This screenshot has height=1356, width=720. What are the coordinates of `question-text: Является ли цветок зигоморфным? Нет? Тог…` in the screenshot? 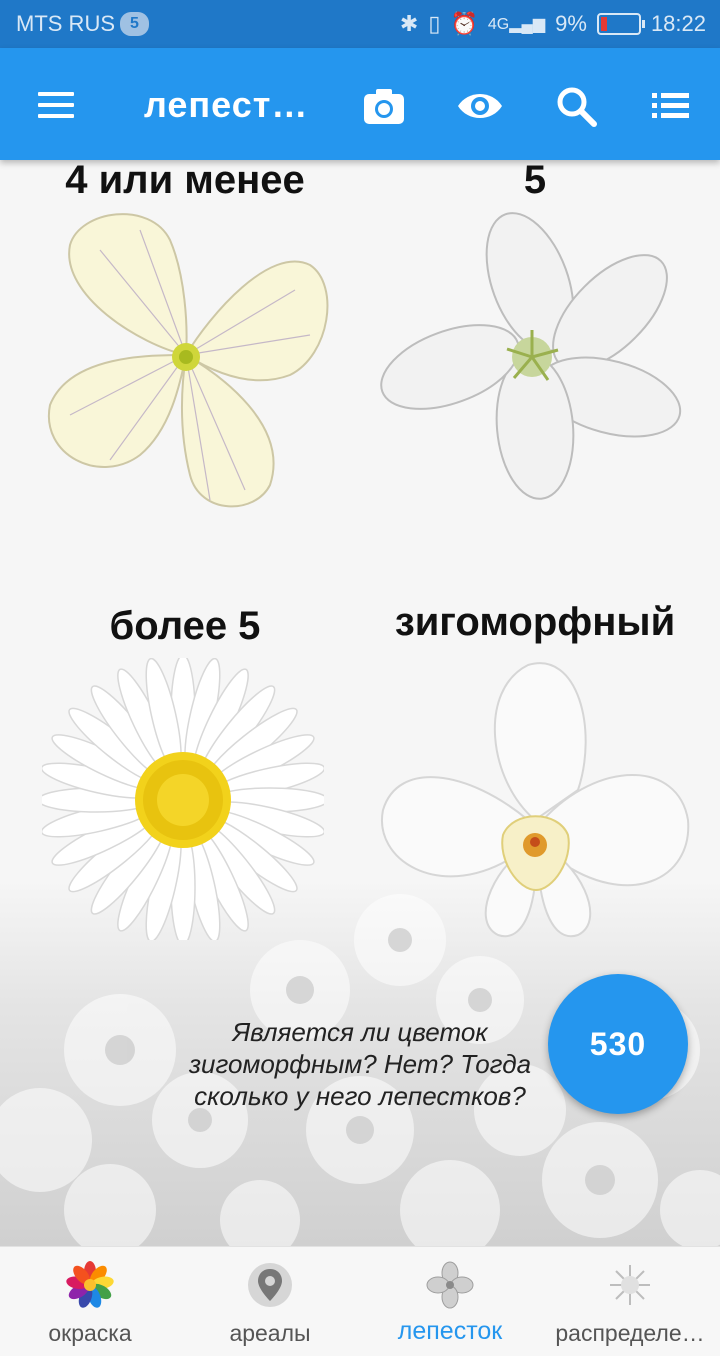 It's located at (360, 1064).